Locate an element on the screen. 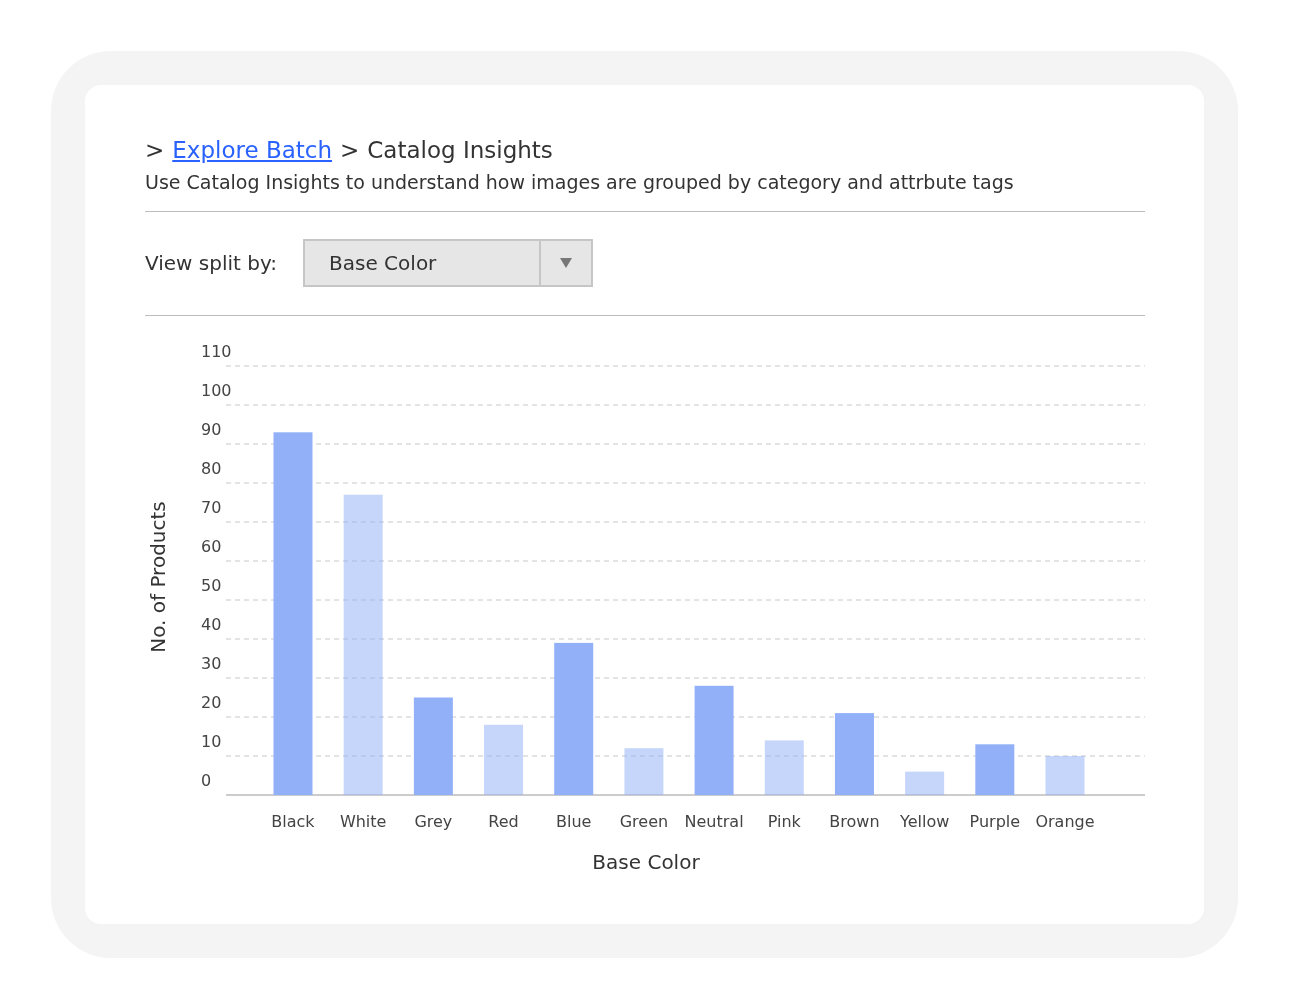  x-category-label: Blue is located at coordinates (574, 821).